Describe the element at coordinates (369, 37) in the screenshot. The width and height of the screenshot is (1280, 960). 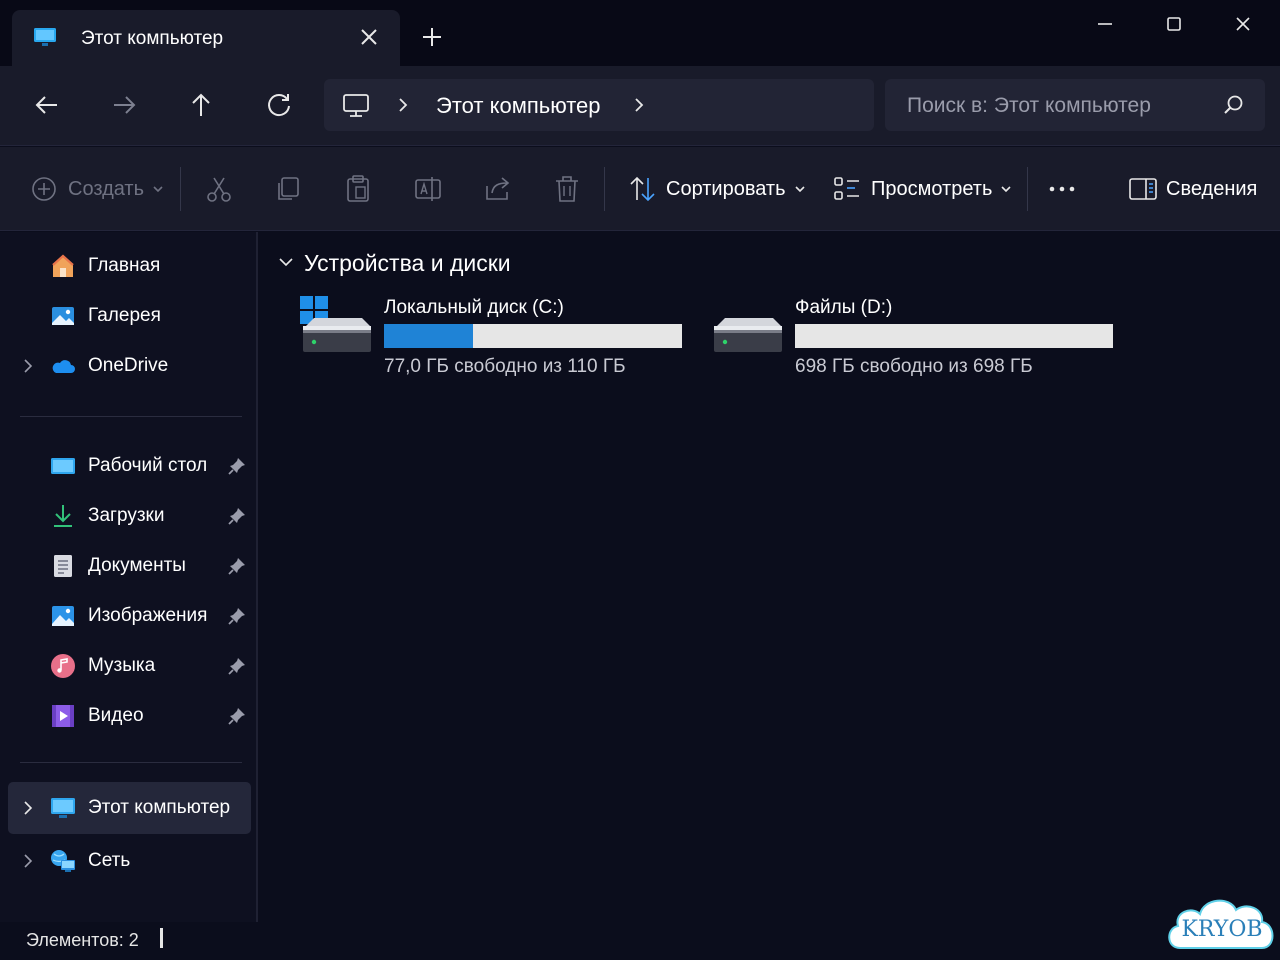
I see `close-tab-icon` at that location.